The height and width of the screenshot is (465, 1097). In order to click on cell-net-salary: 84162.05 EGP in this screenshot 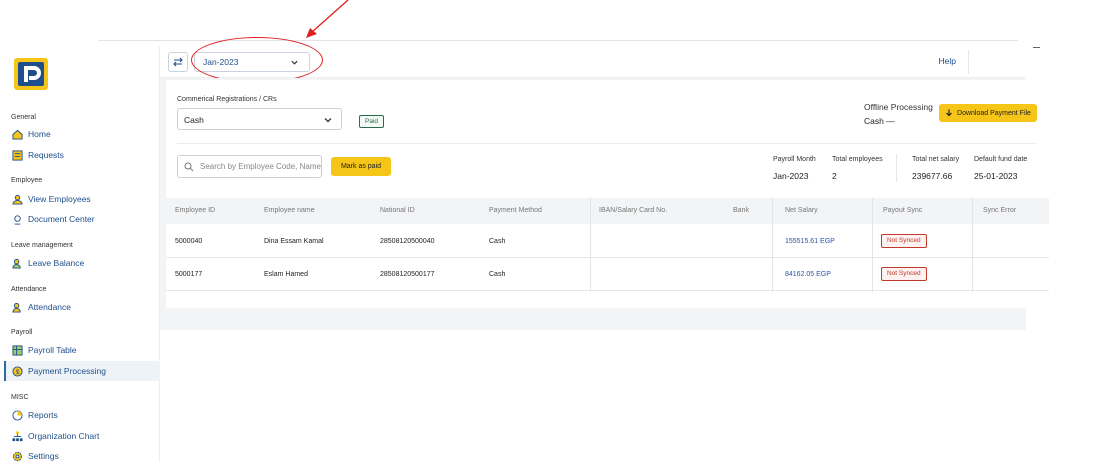, I will do `click(808, 274)`.